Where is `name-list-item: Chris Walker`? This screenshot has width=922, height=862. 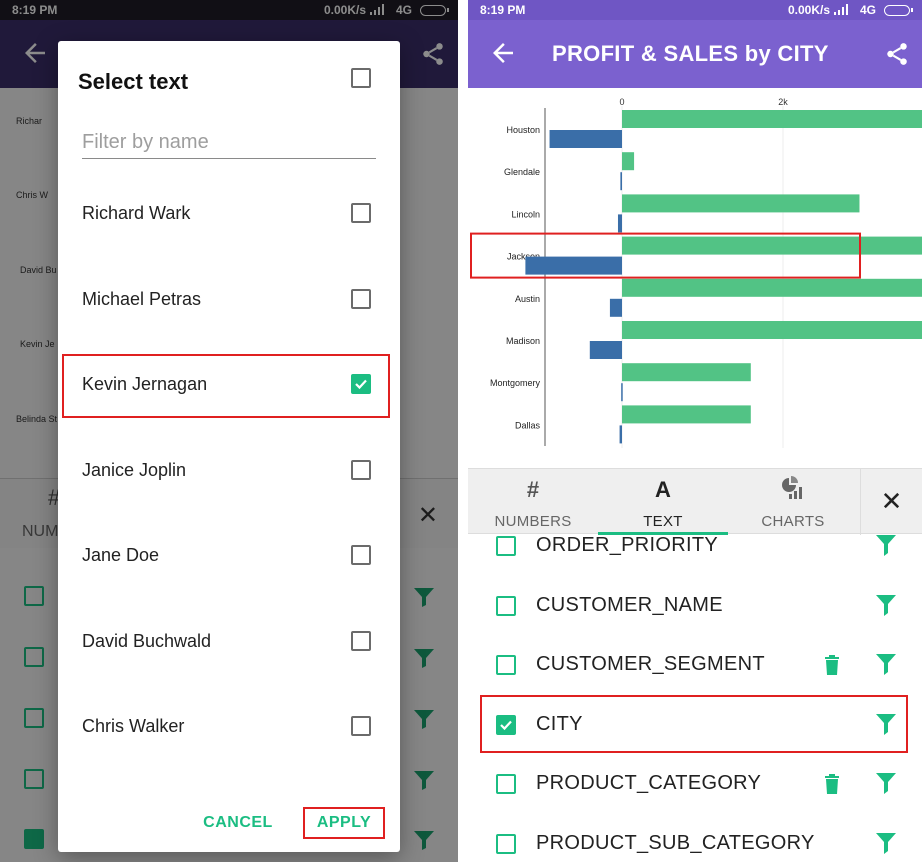 name-list-item: Chris Walker is located at coordinates (226, 728).